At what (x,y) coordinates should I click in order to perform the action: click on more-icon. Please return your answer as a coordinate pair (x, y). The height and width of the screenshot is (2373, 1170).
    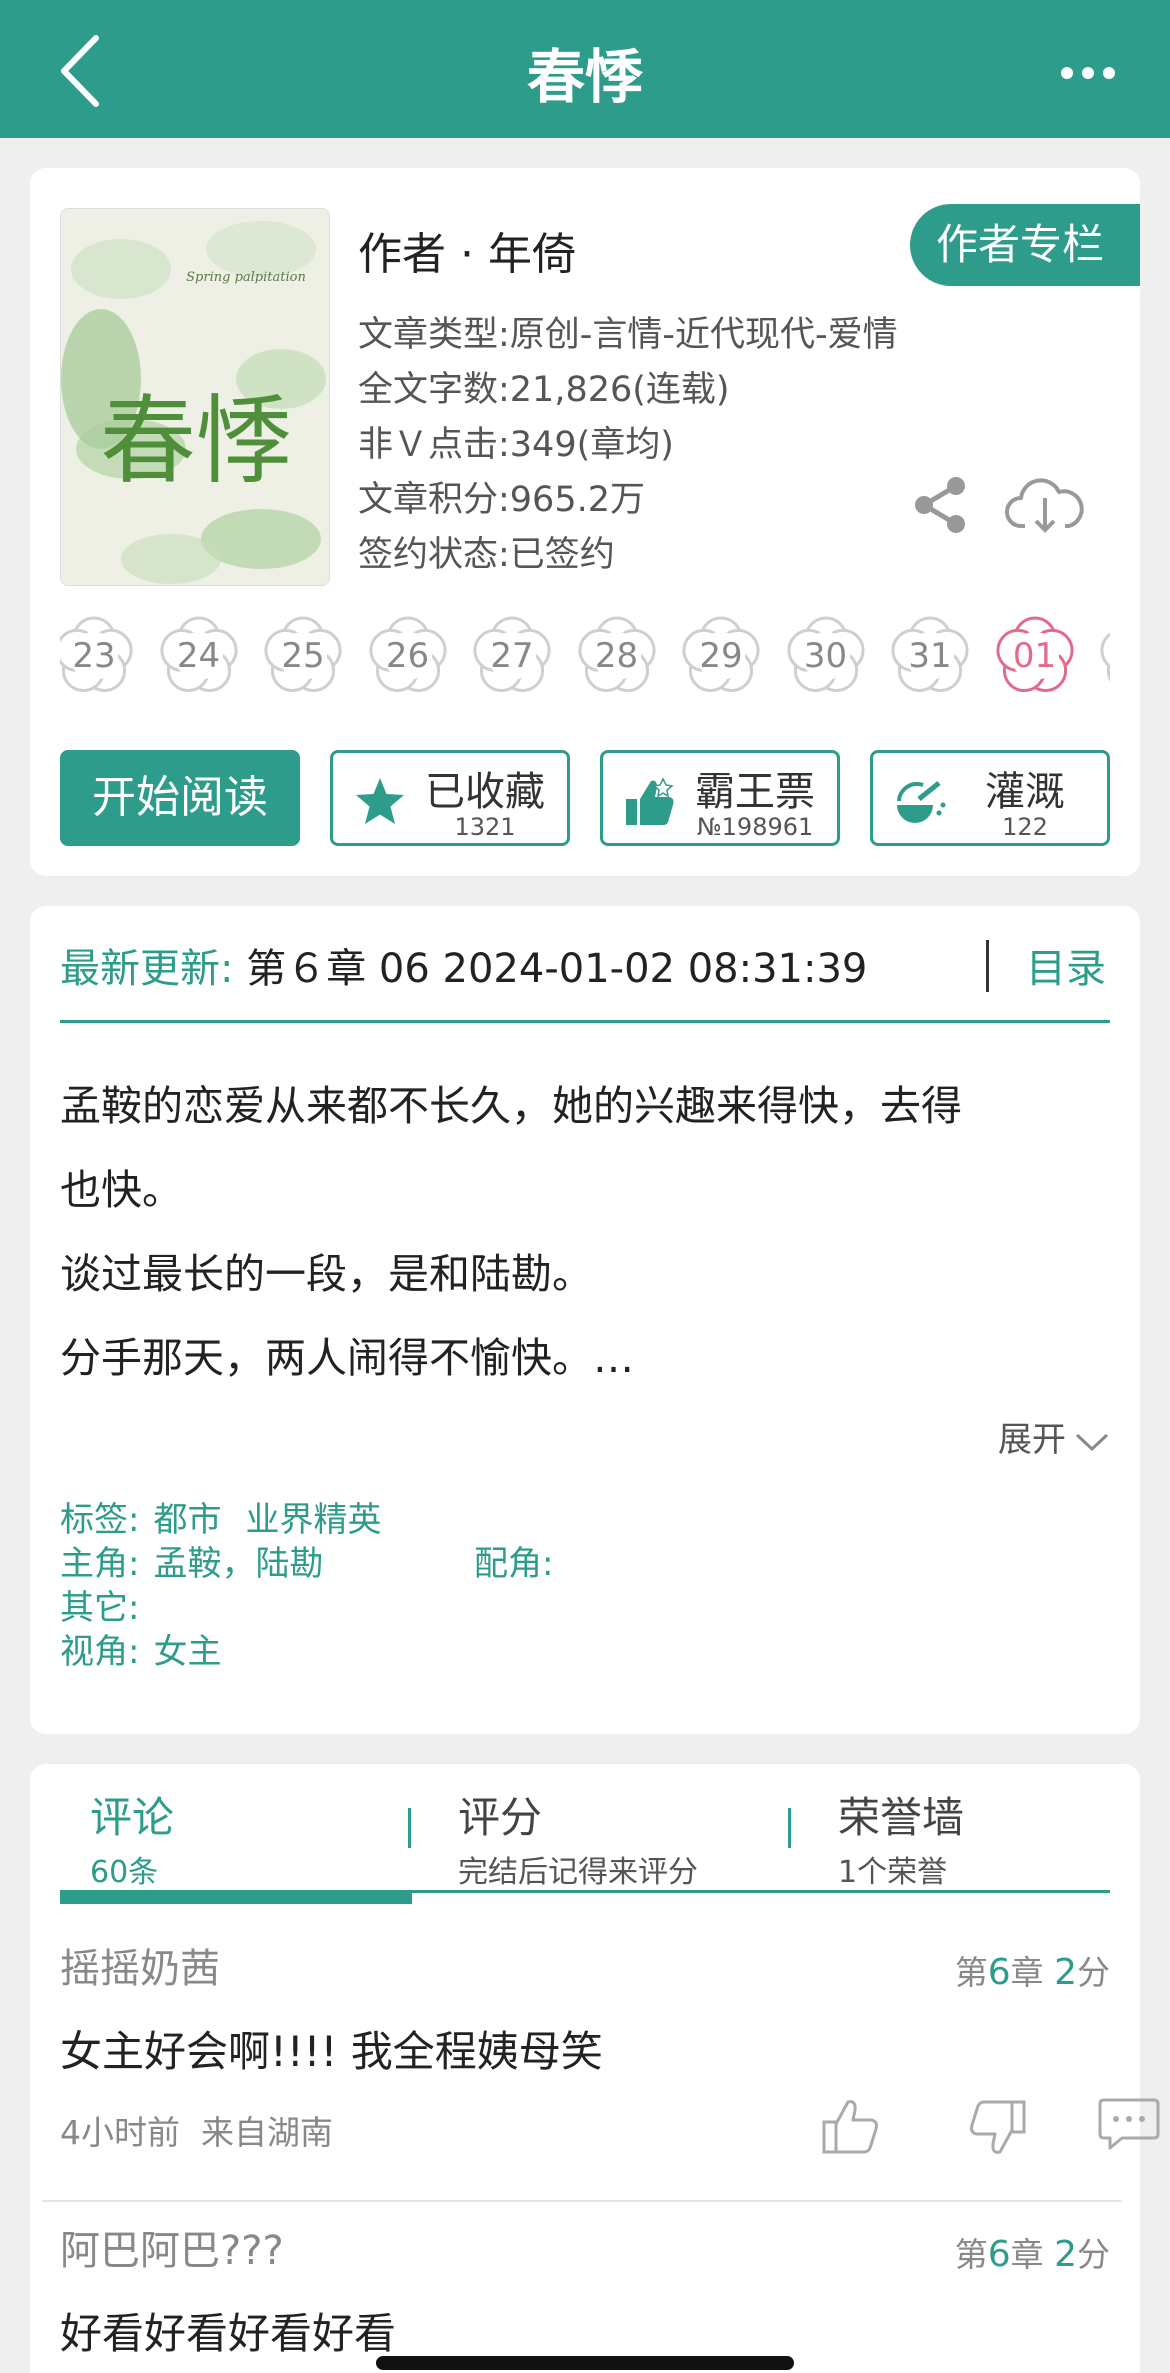
    Looking at the image, I should click on (1088, 73).